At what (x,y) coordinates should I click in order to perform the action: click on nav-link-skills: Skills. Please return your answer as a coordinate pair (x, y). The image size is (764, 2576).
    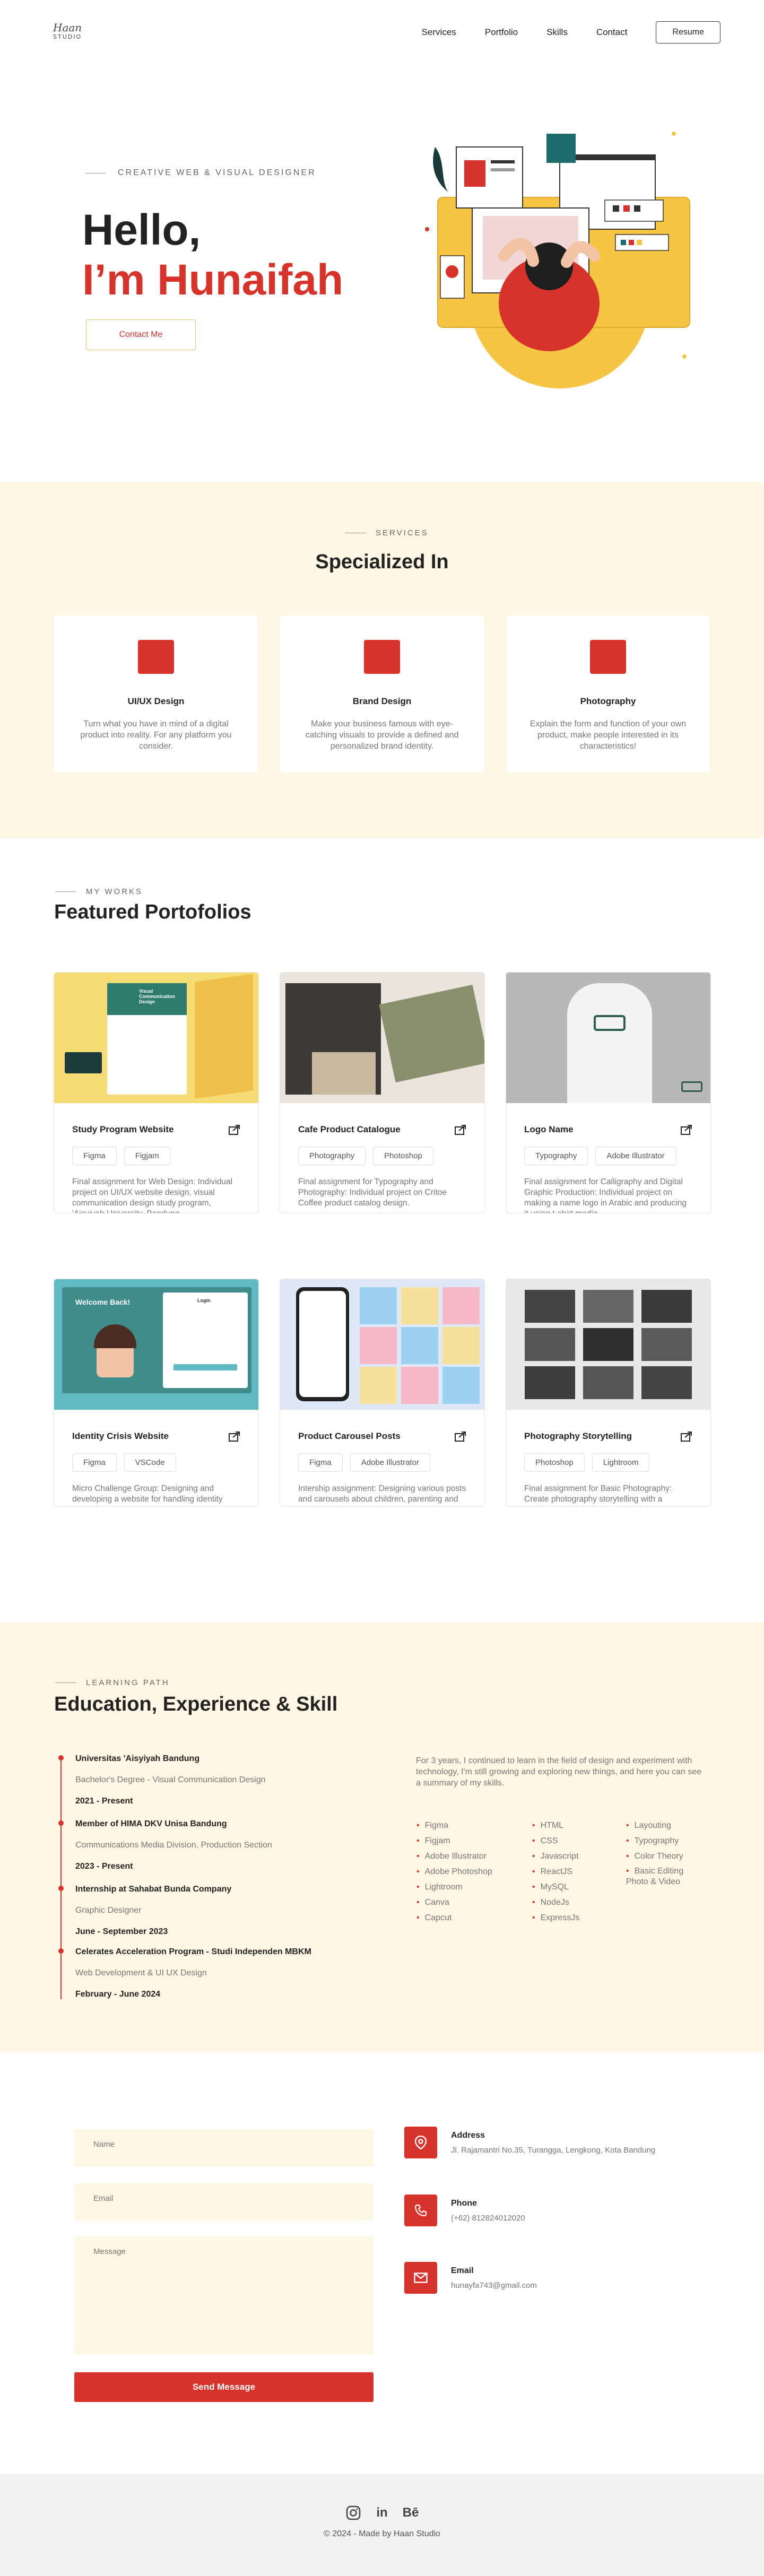
    Looking at the image, I should click on (557, 32).